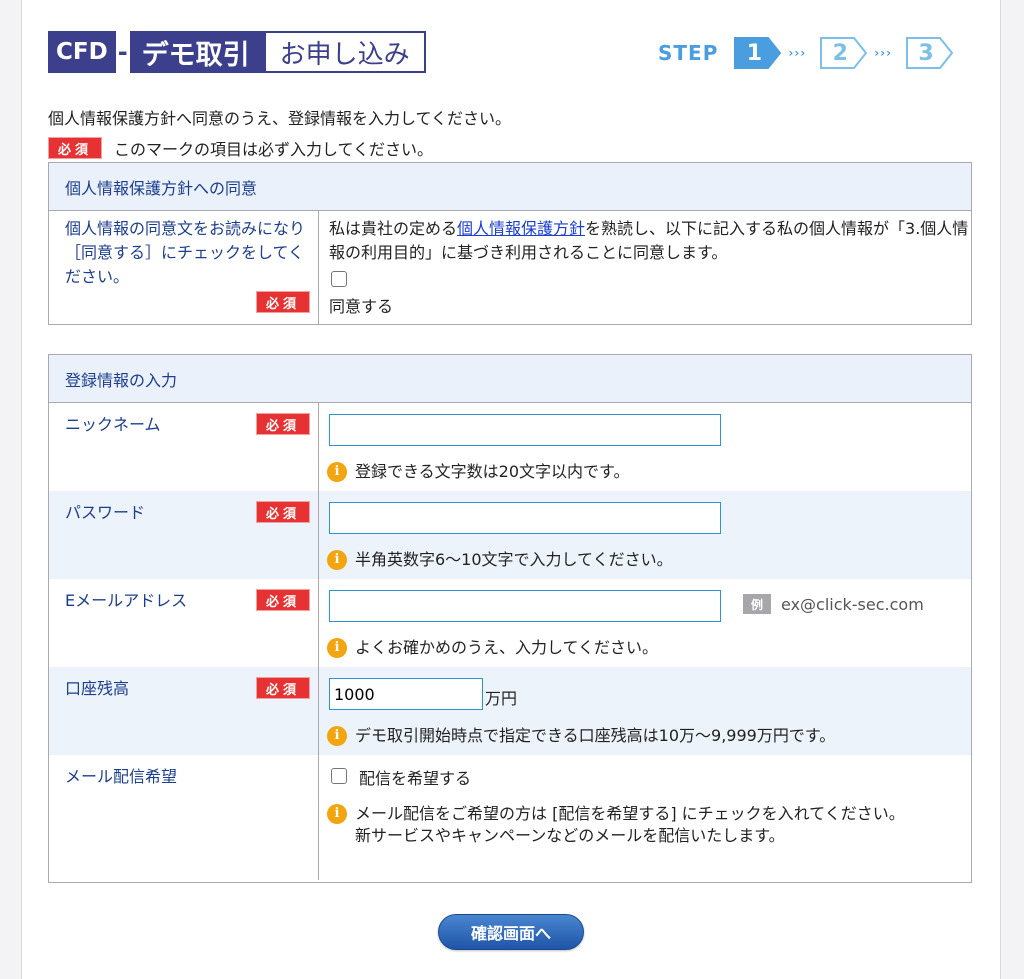 This screenshot has height=979, width=1024. Describe the element at coordinates (344, 52) in the screenshot. I see `logo-apply: お申し込み` at that location.